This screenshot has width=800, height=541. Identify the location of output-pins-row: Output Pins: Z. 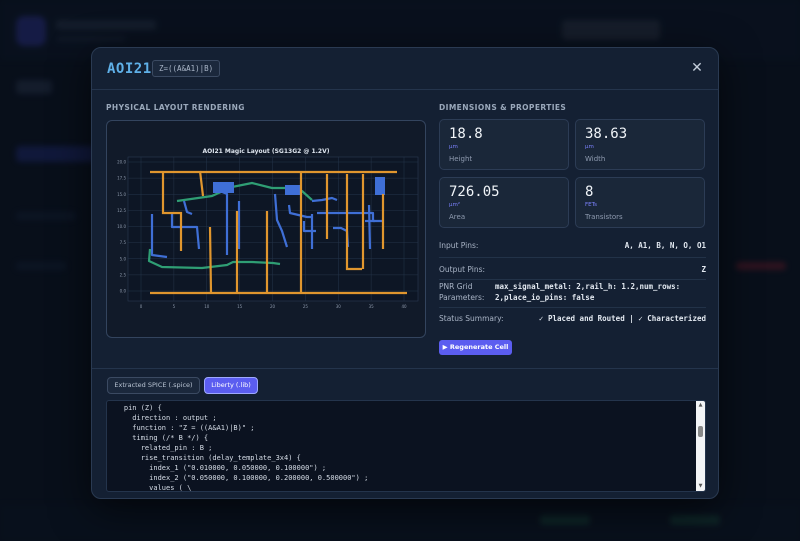
(572, 269).